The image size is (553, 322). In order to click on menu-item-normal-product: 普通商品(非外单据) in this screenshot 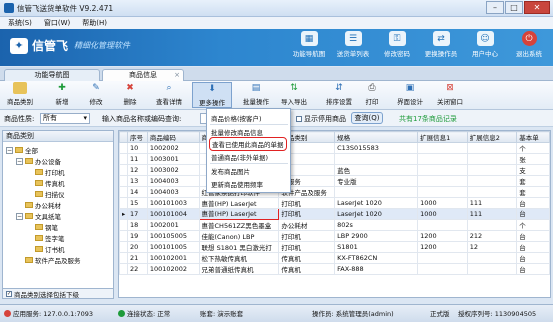, I will do `click(239, 157)`.